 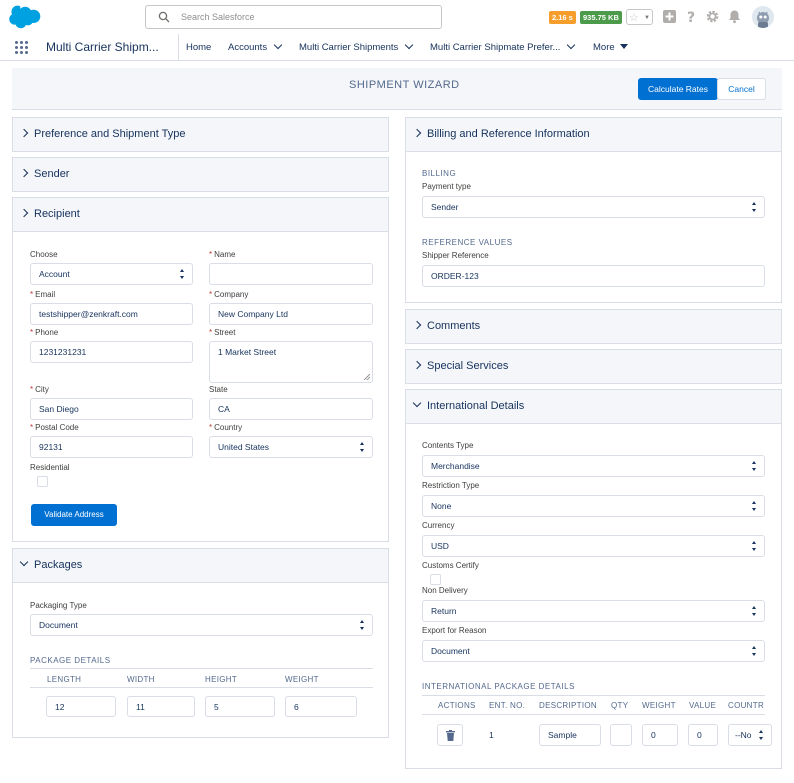 What do you see at coordinates (321, 706) in the screenshot?
I see `weight-input: 6` at bounding box center [321, 706].